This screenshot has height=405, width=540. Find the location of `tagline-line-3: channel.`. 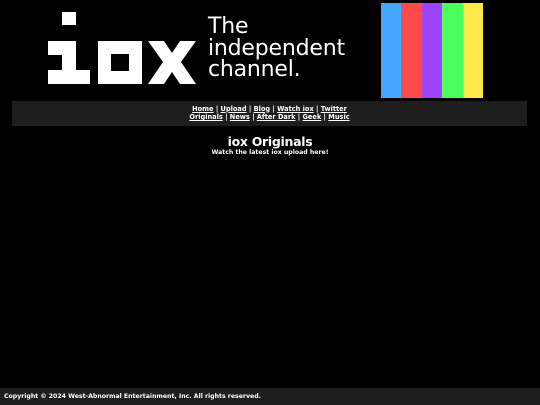

tagline-line-3: channel. is located at coordinates (254, 69).